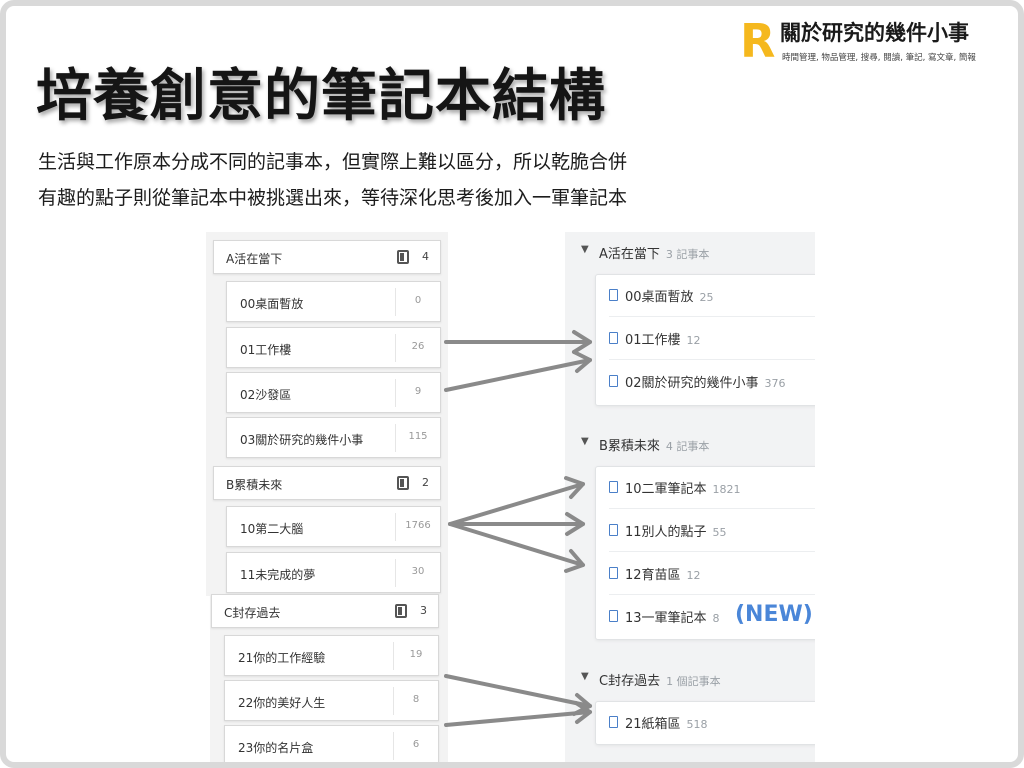 The height and width of the screenshot is (768, 1024). Describe the element at coordinates (706, 297) in the screenshot. I see `note-count: 25` at that location.